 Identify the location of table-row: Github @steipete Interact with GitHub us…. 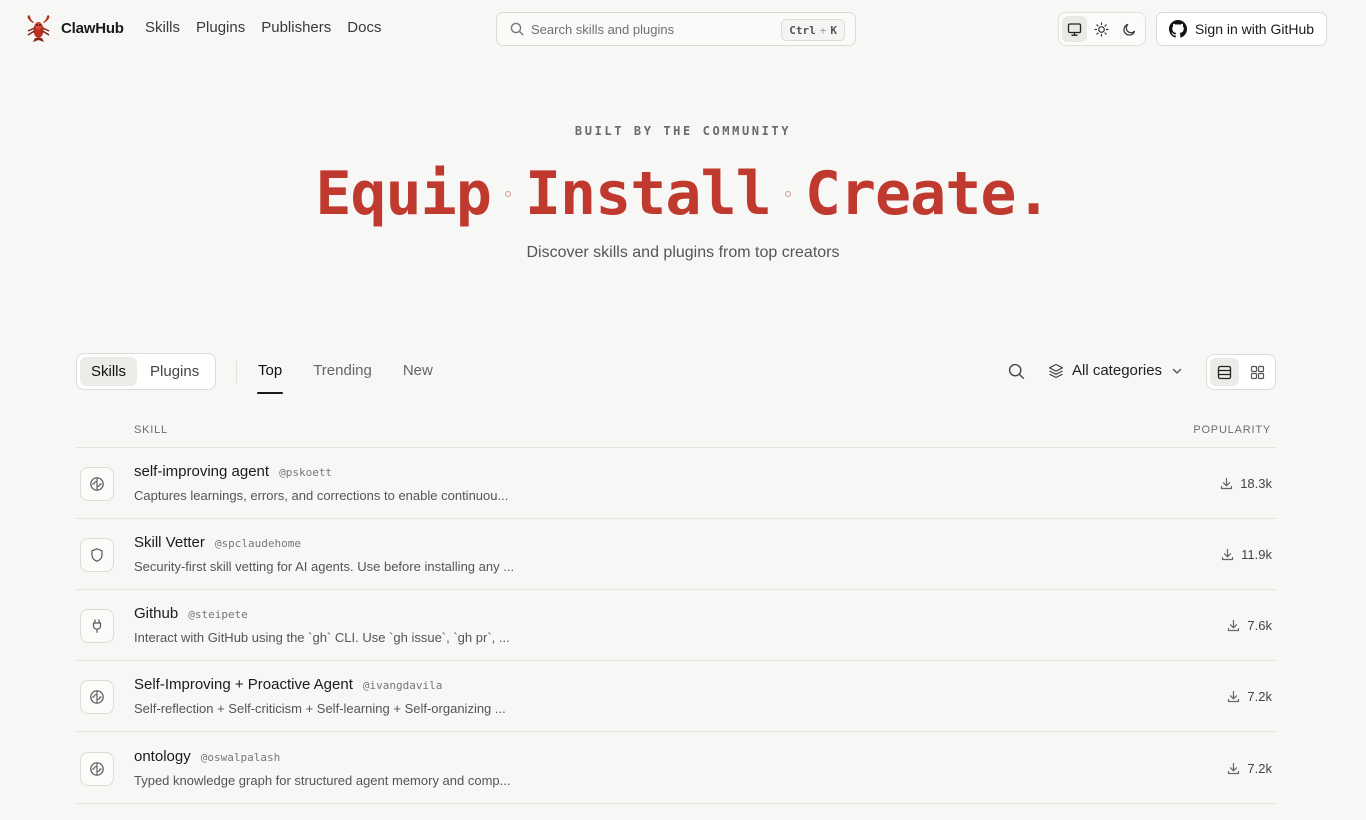
(676, 625).